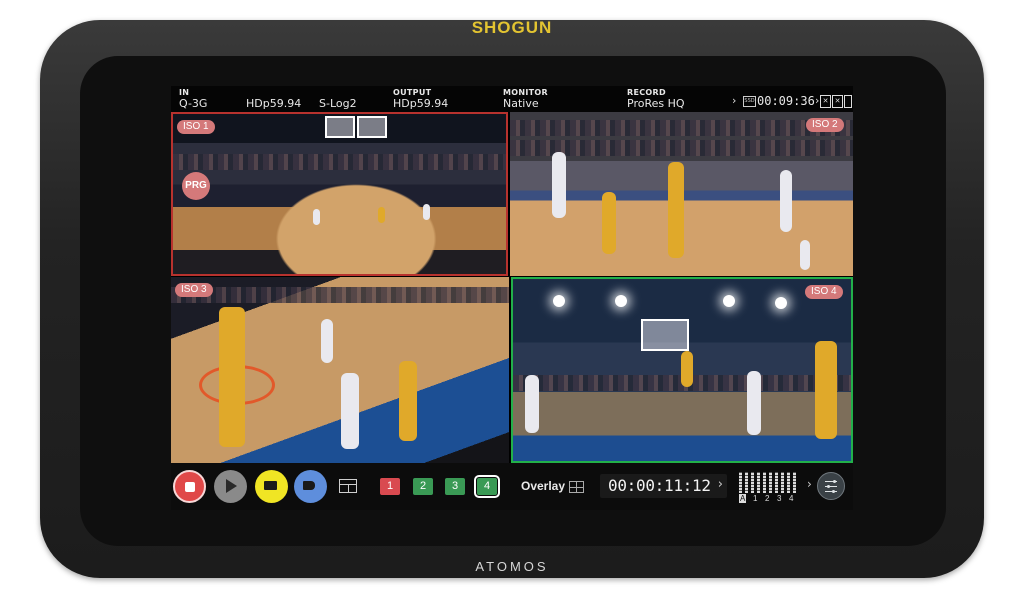 This screenshot has height=601, width=1024. I want to click on audio-channel-label: A, so click(743, 498).